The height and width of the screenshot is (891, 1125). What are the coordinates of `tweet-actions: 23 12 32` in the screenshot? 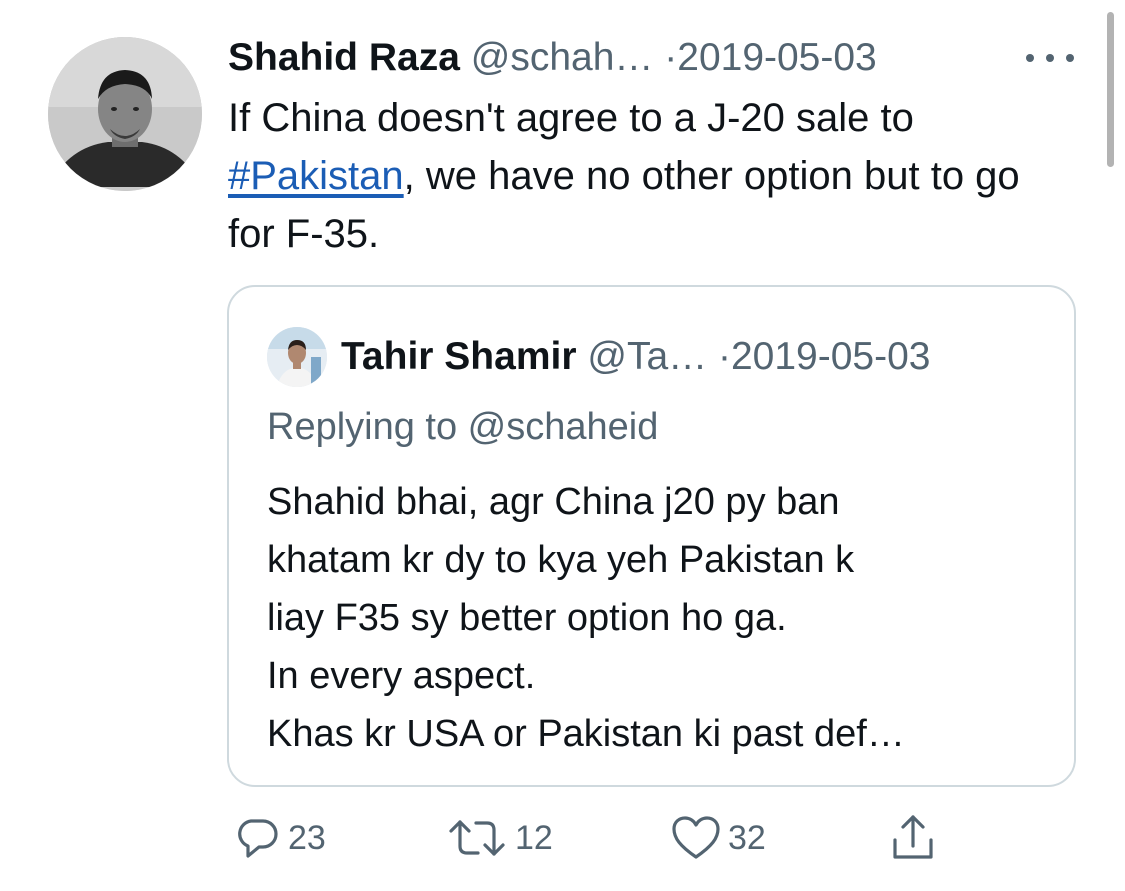 It's located at (592, 838).